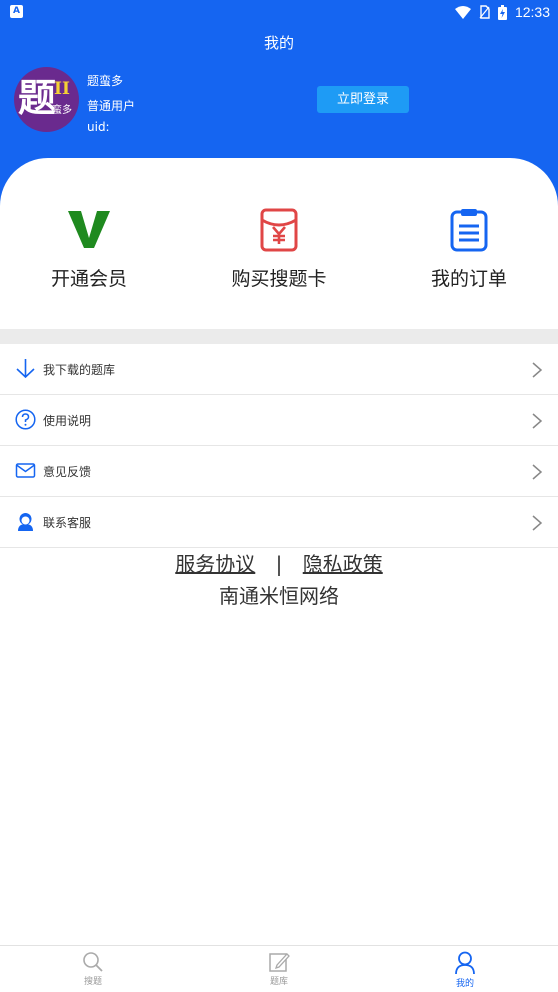 This screenshot has width=558, height=992. I want to click on wifi-icon, so click(462, 12).